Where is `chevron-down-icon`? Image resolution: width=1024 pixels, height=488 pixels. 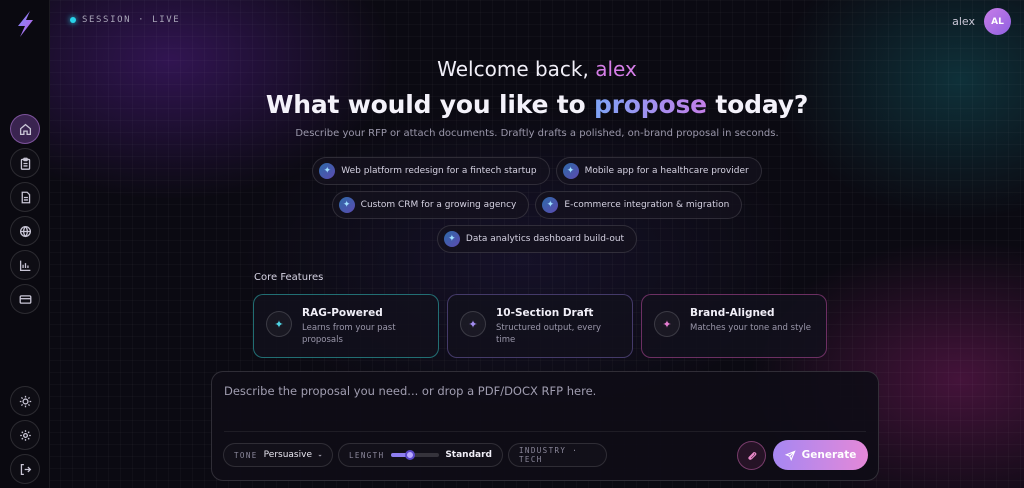 chevron-down-icon is located at coordinates (320, 455).